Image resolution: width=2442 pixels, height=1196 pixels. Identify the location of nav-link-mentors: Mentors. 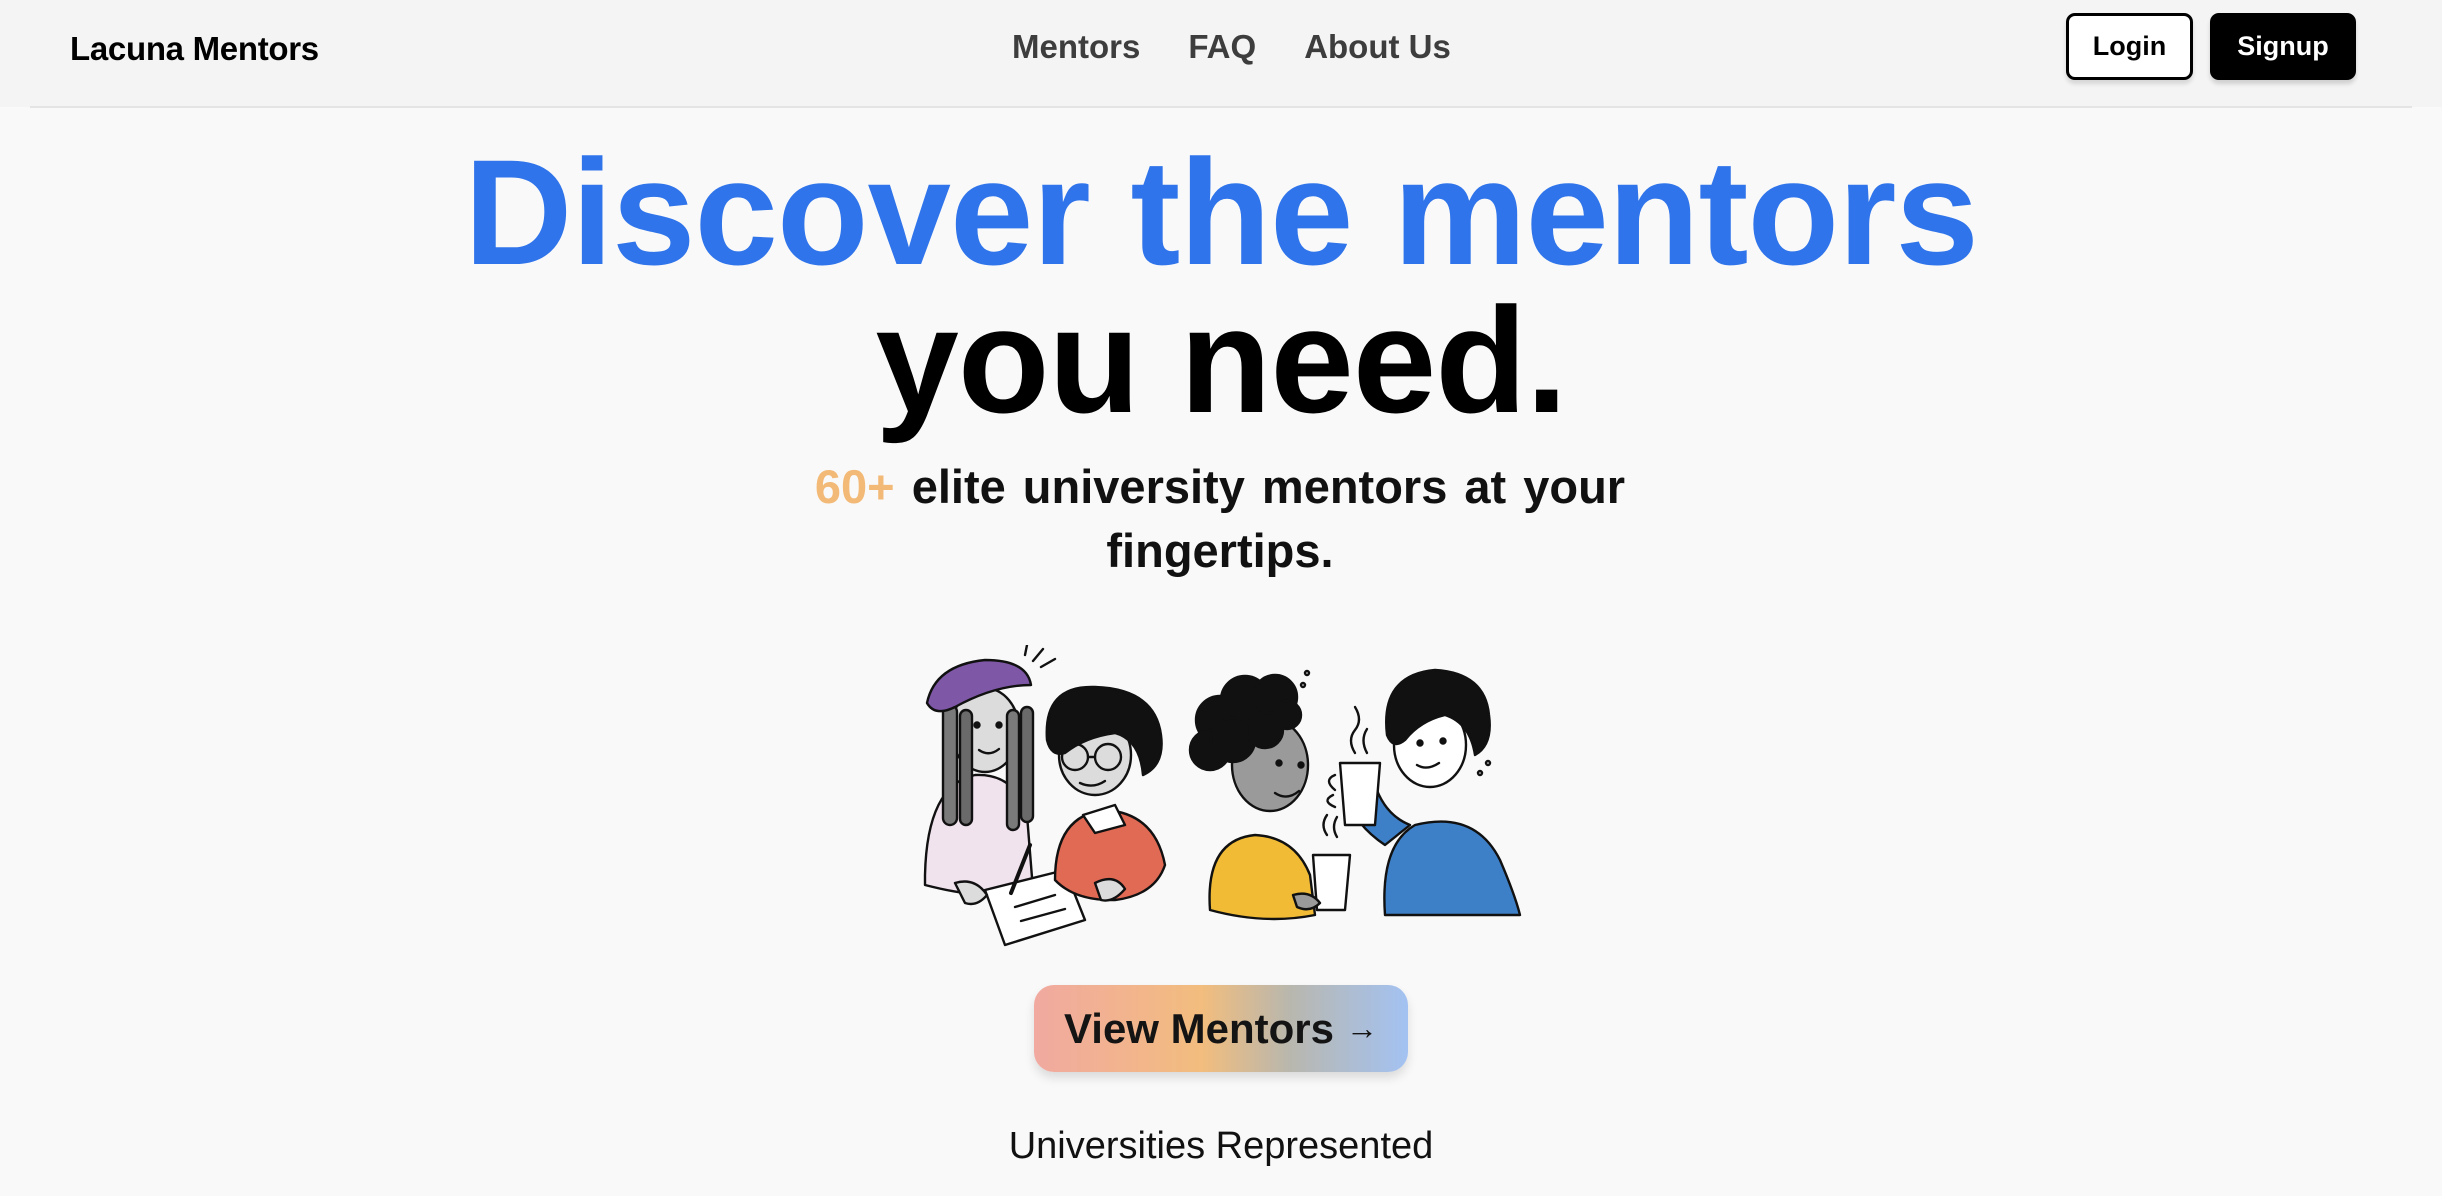
(1076, 47).